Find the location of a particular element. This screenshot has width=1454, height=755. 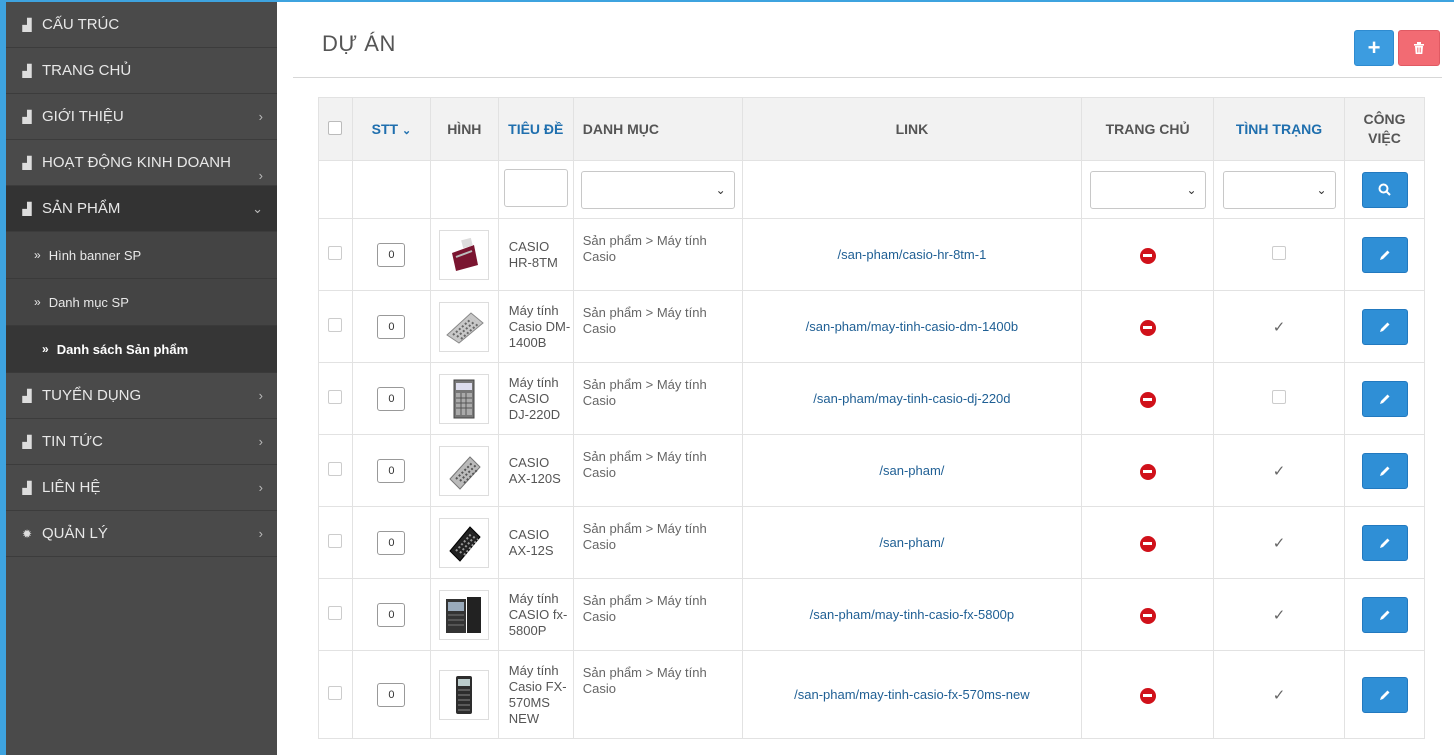

status-filter-select: ⌄ is located at coordinates (1279, 189).